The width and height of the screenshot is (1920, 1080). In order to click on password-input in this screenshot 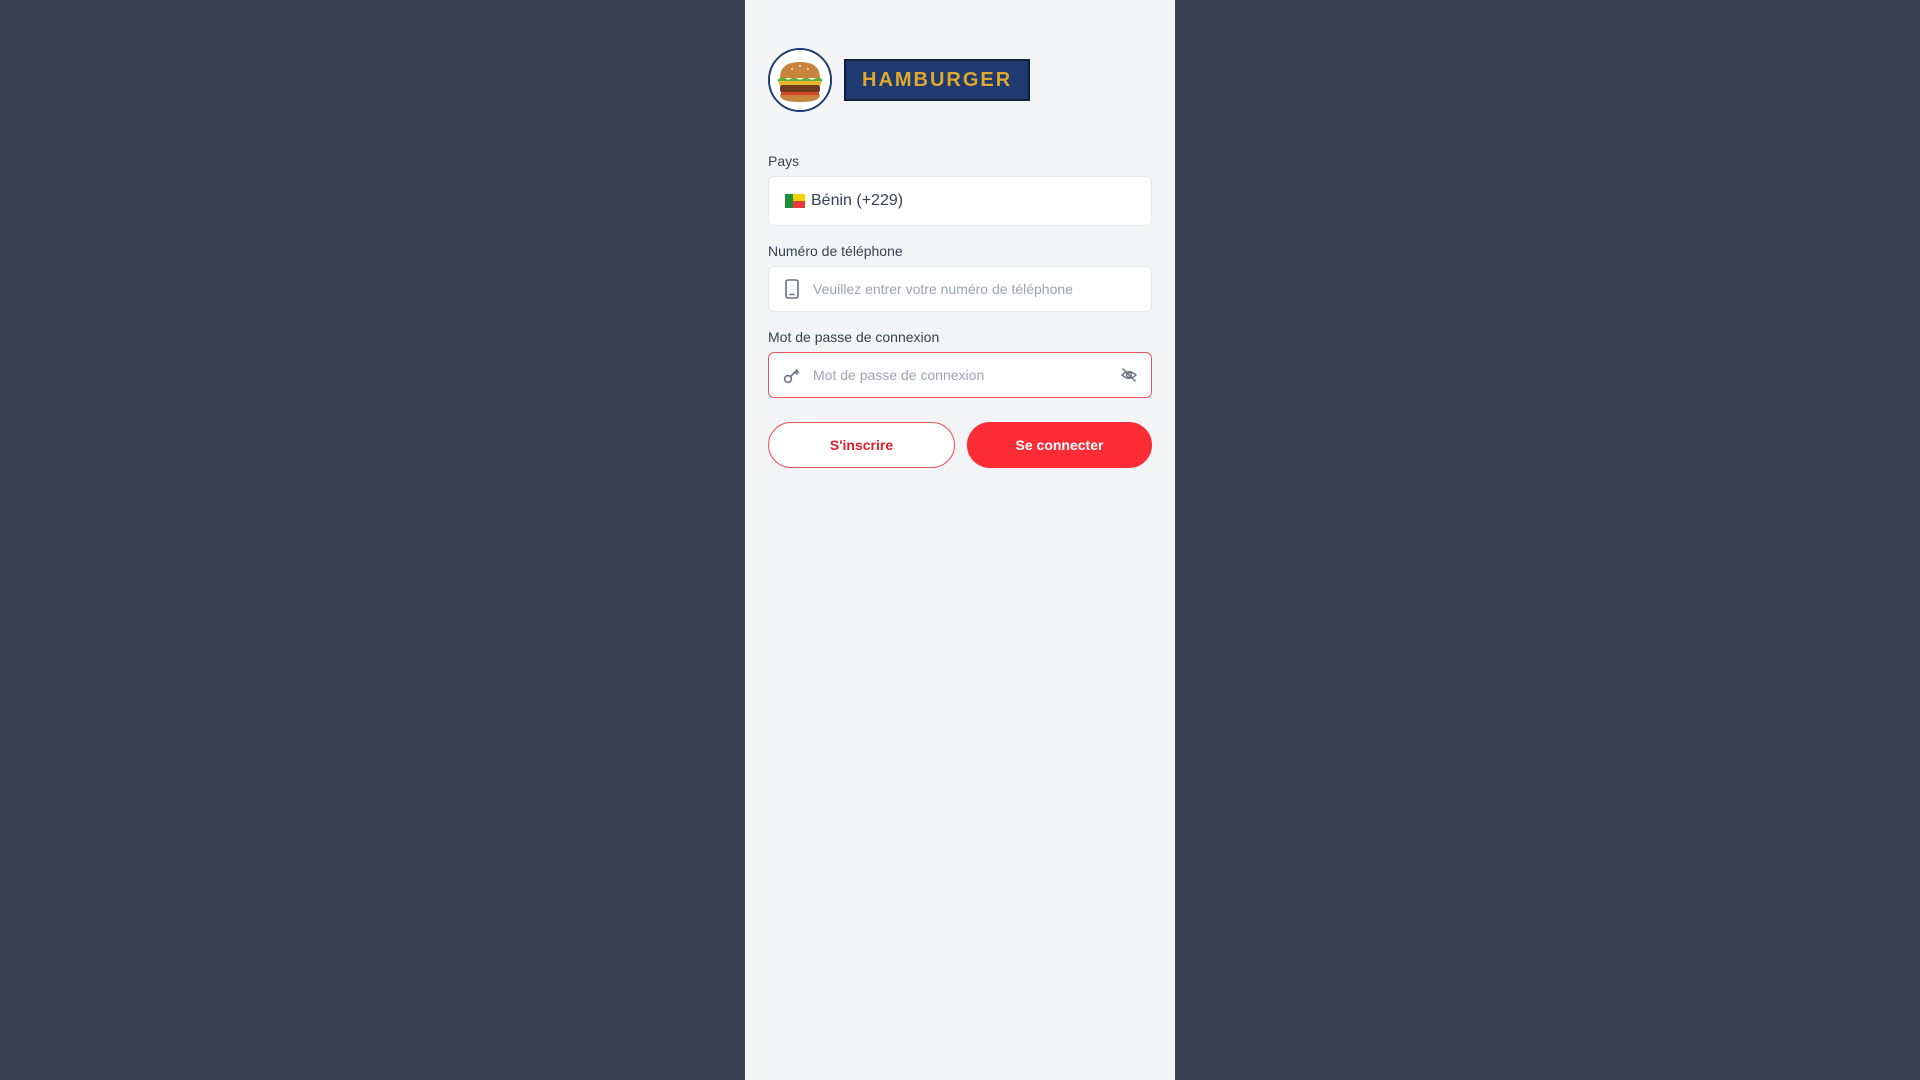, I will do `click(966, 375)`.